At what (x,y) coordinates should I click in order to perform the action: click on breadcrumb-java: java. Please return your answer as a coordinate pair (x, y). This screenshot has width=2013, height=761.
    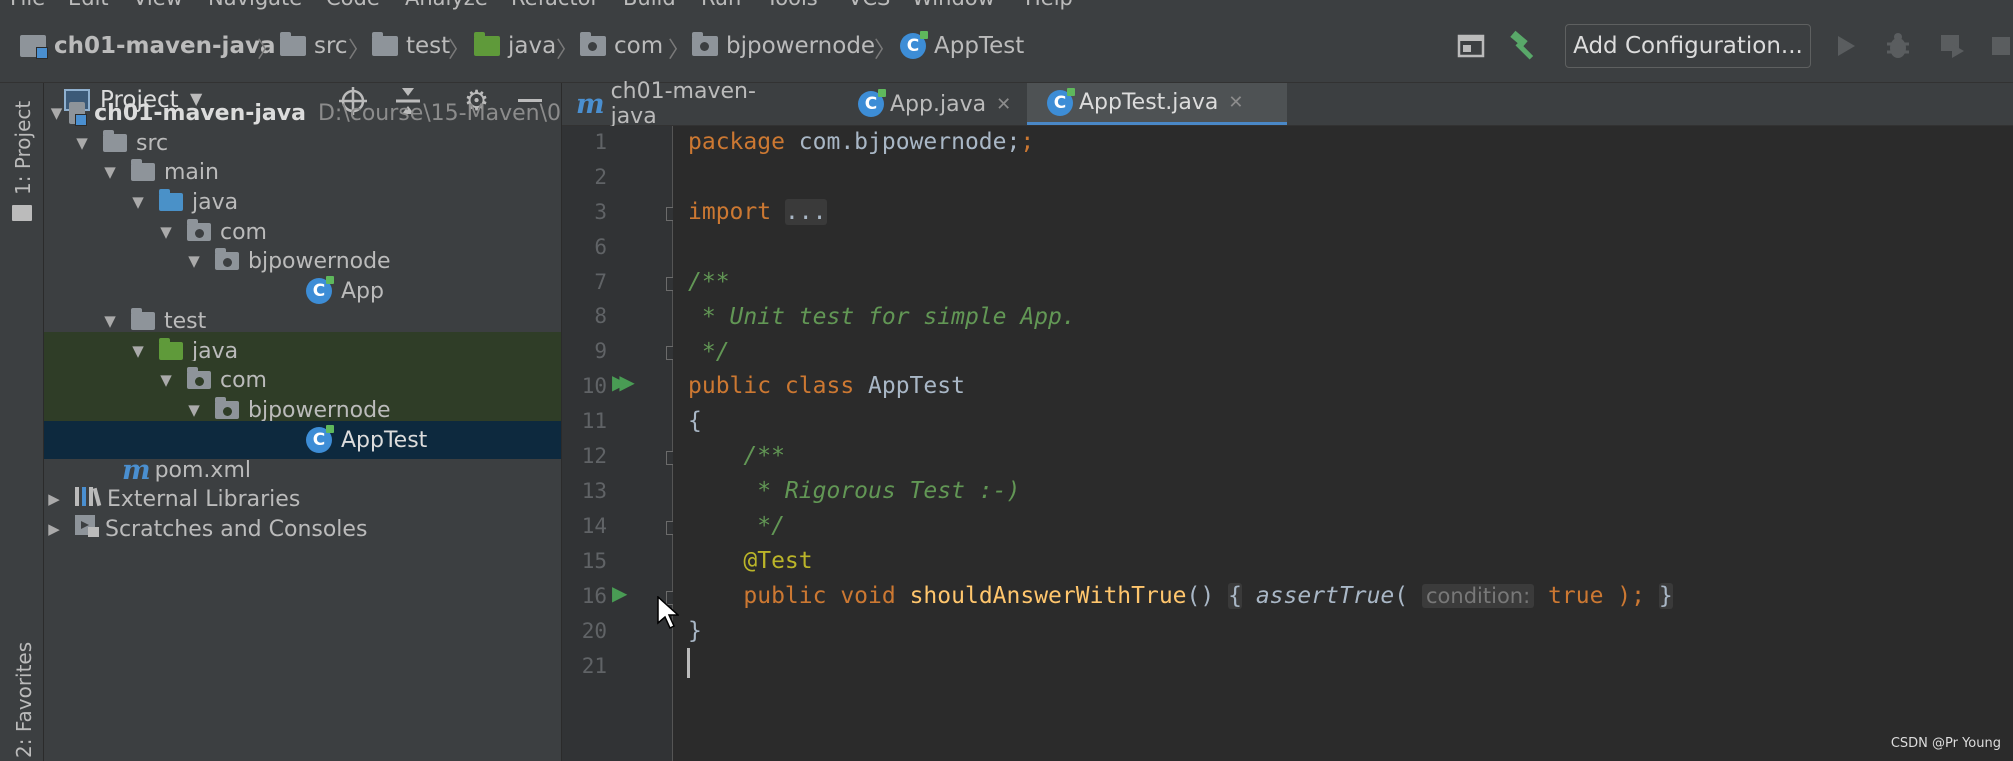
    Looking at the image, I should click on (515, 46).